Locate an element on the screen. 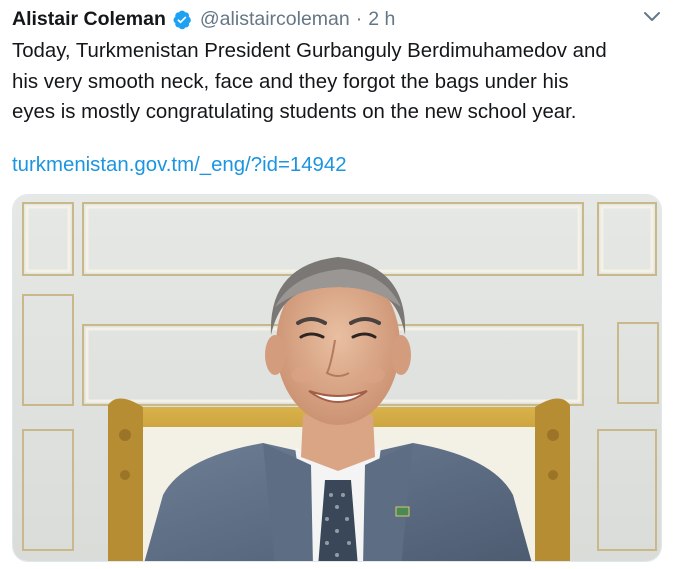  tweet-link: turkmenistan.gov.tm/_eng/?id=14942 is located at coordinates (179, 165).